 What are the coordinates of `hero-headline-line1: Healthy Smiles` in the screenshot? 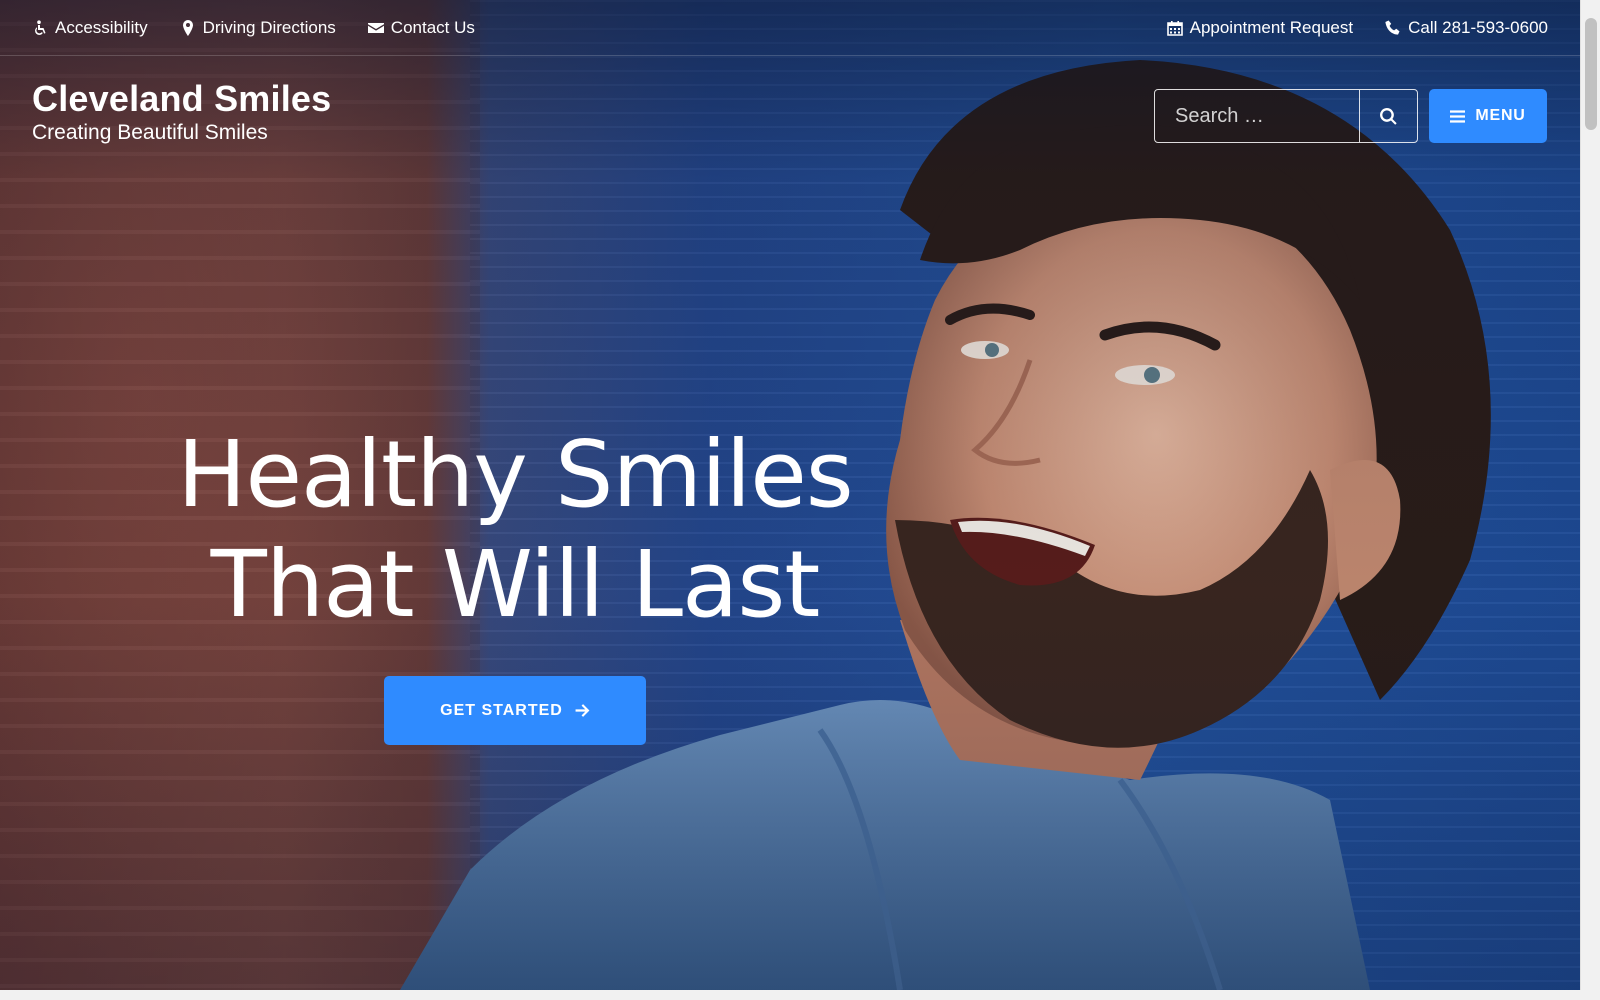 It's located at (515, 474).